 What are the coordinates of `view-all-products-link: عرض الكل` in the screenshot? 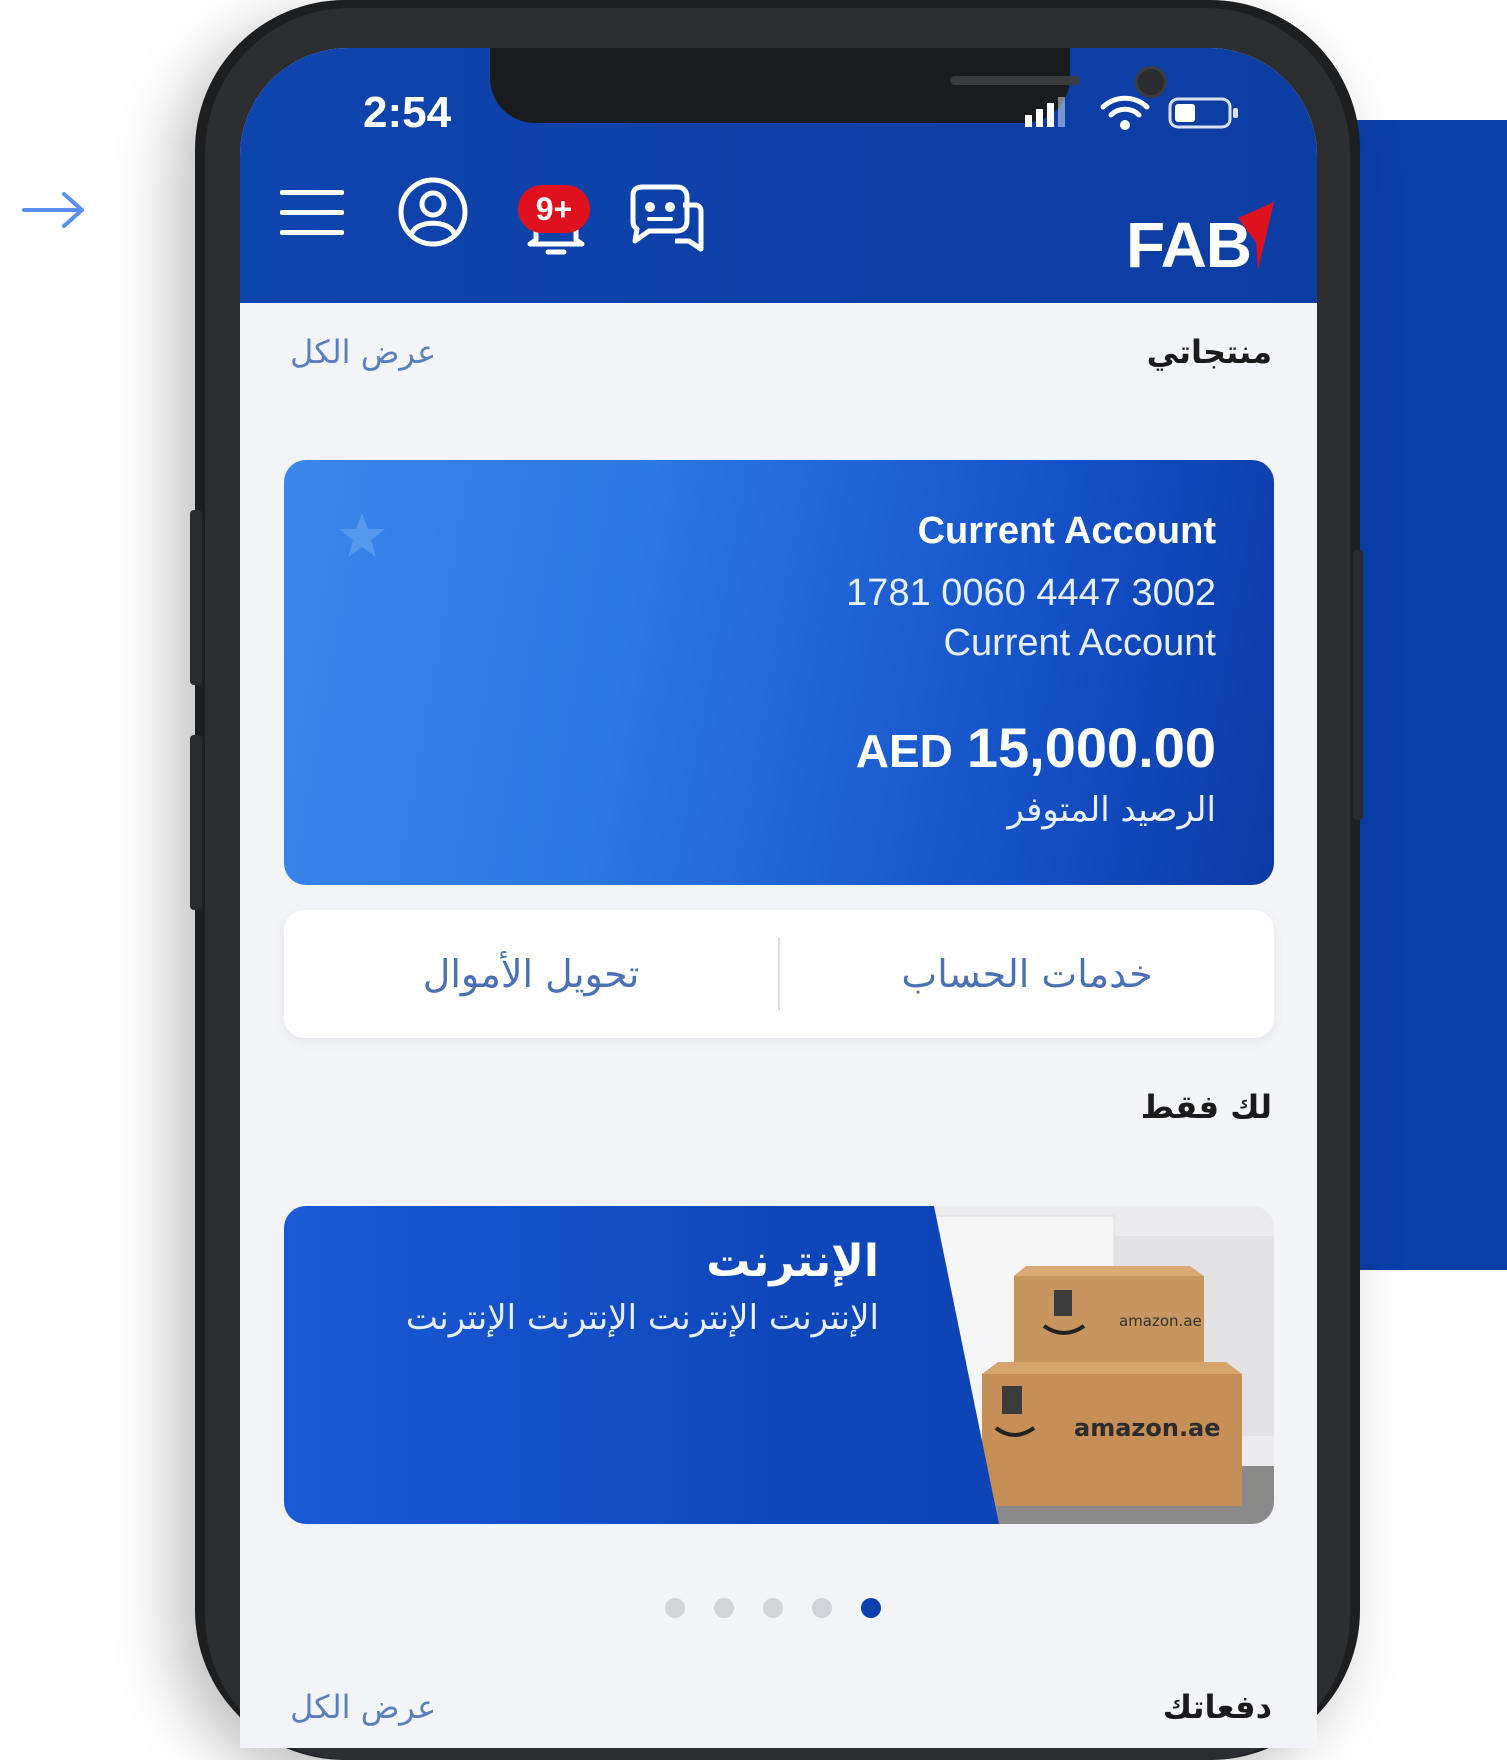 It's located at (363, 352).